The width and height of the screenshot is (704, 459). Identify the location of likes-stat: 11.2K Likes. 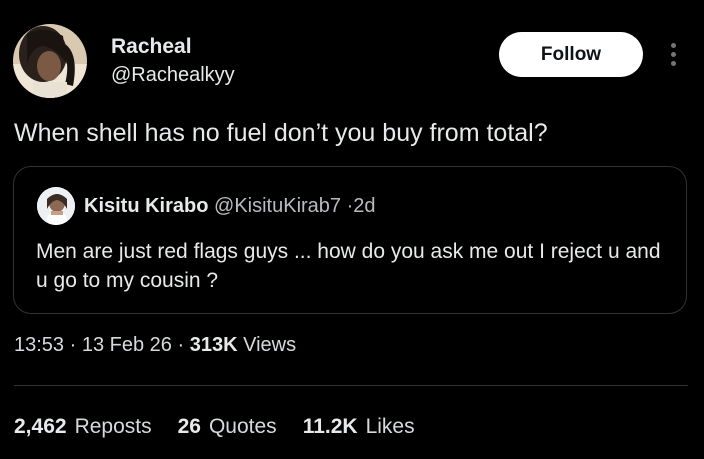
(359, 427).